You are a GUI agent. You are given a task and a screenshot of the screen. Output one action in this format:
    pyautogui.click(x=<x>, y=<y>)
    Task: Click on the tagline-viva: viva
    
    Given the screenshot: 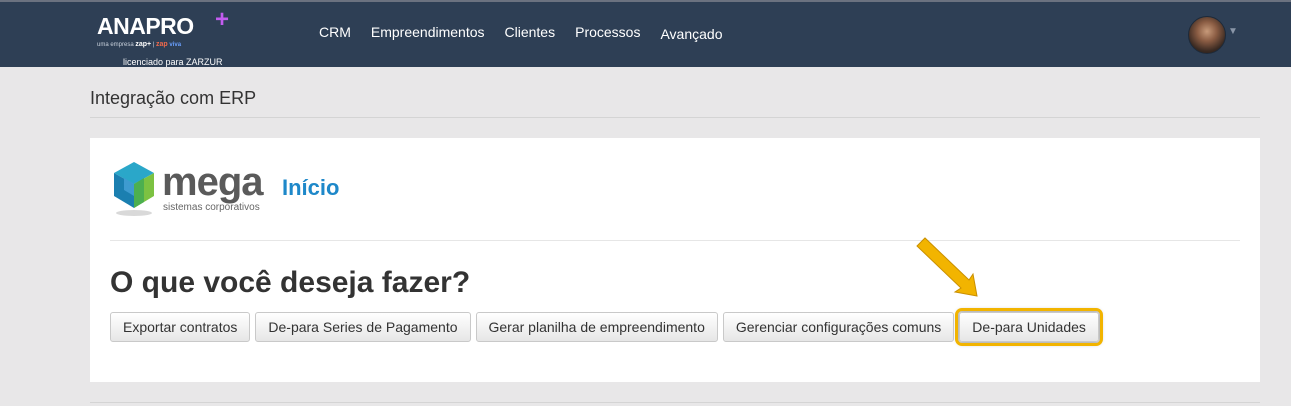 What is the action you would take?
    pyautogui.click(x=175, y=45)
    